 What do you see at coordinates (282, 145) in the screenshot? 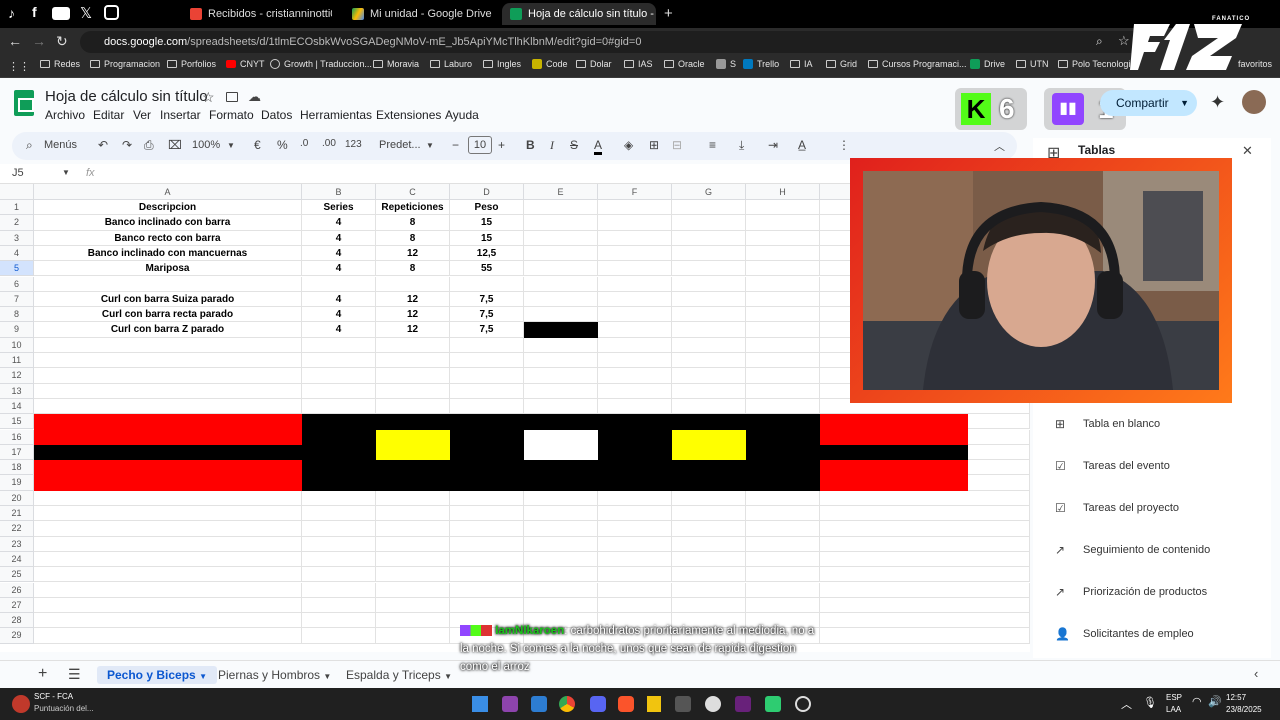
I see `percent-button: %` at bounding box center [282, 145].